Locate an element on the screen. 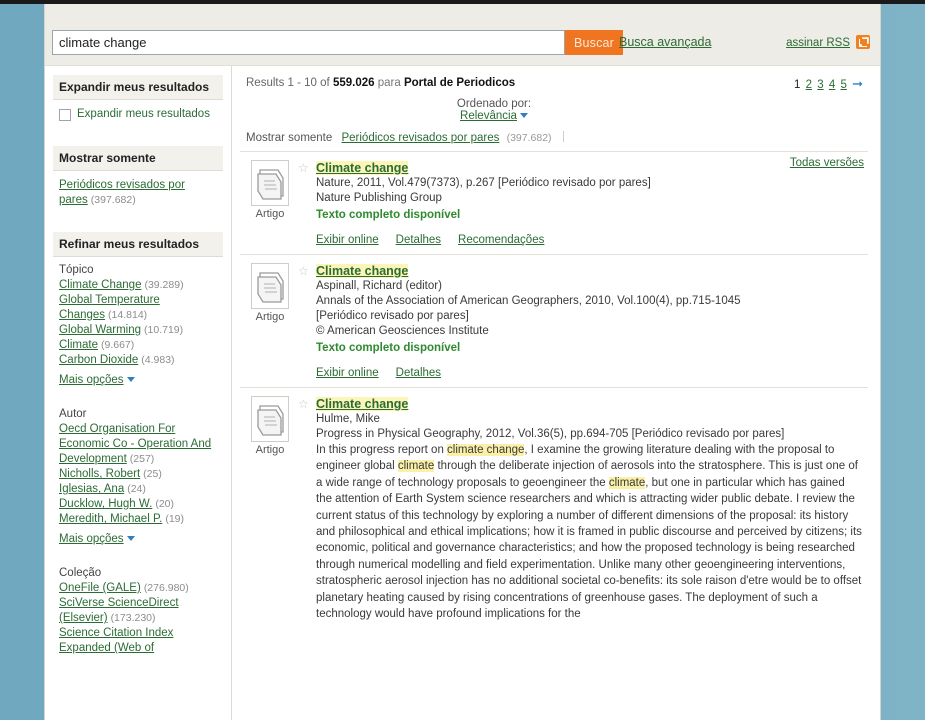 The width and height of the screenshot is (925, 720). facet-item: Meredith, Michael P. (19) is located at coordinates (138, 519).